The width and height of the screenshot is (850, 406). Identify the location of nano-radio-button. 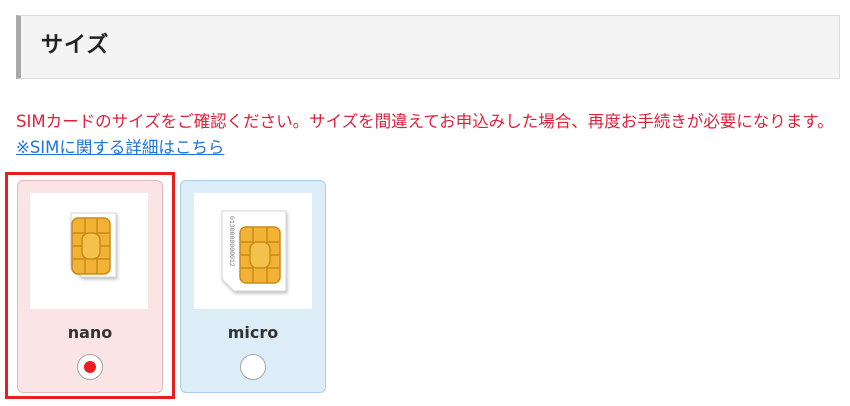
(90, 367).